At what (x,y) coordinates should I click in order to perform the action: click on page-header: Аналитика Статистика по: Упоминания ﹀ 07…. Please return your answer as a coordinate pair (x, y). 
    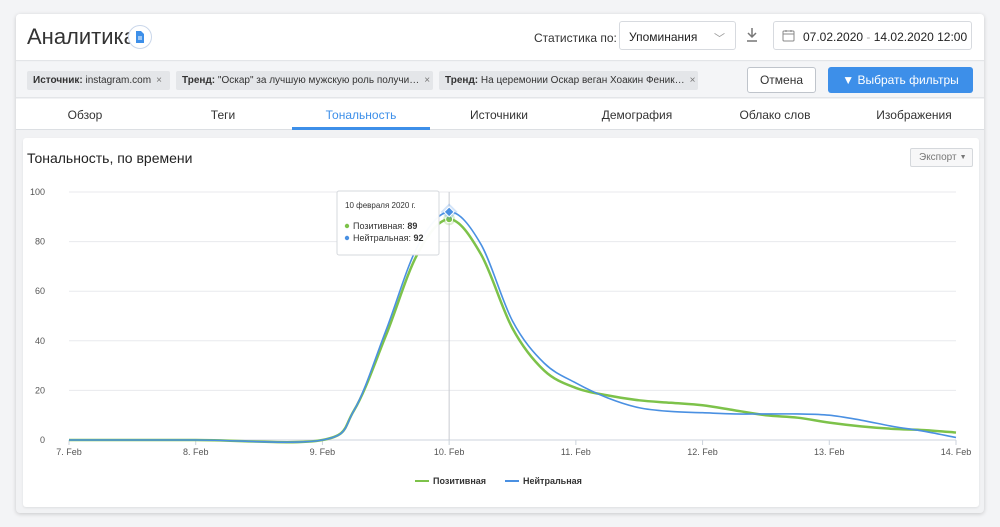
    Looking at the image, I should click on (500, 37).